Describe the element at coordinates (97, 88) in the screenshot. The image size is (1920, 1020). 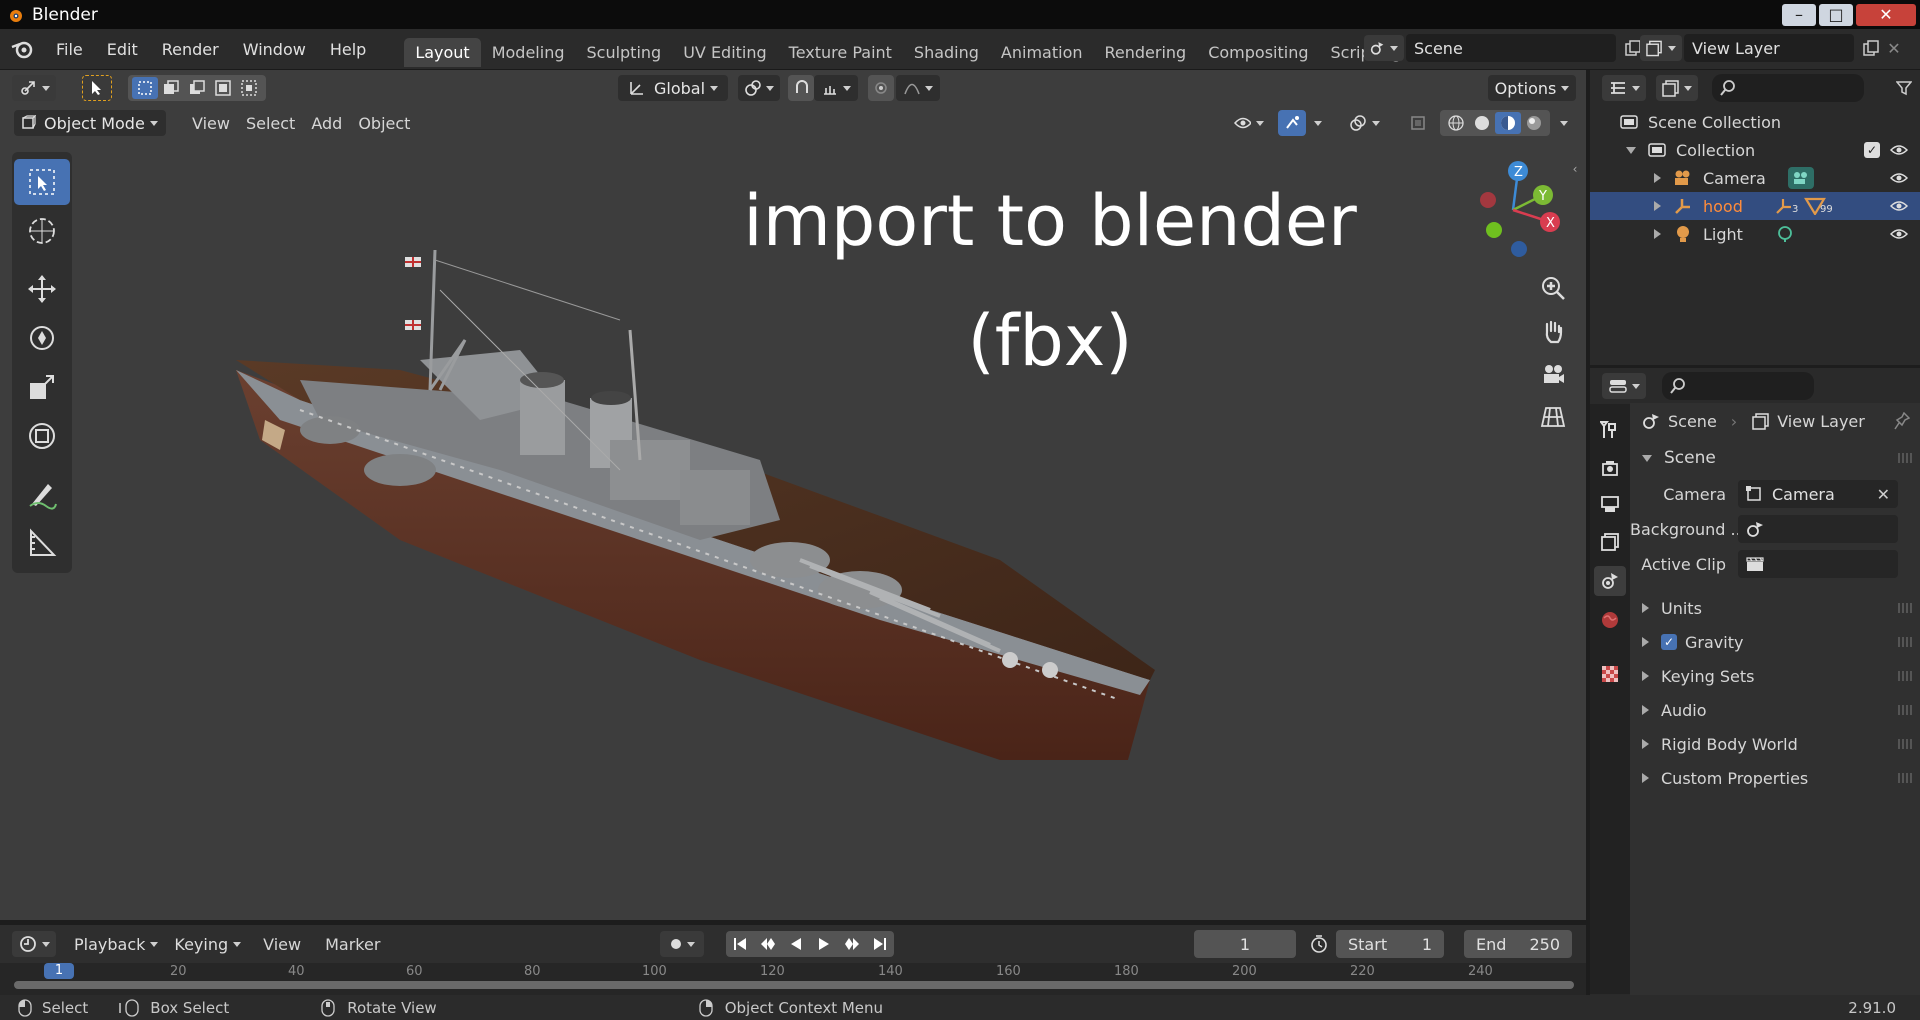
I see `tweak-tool-button` at that location.